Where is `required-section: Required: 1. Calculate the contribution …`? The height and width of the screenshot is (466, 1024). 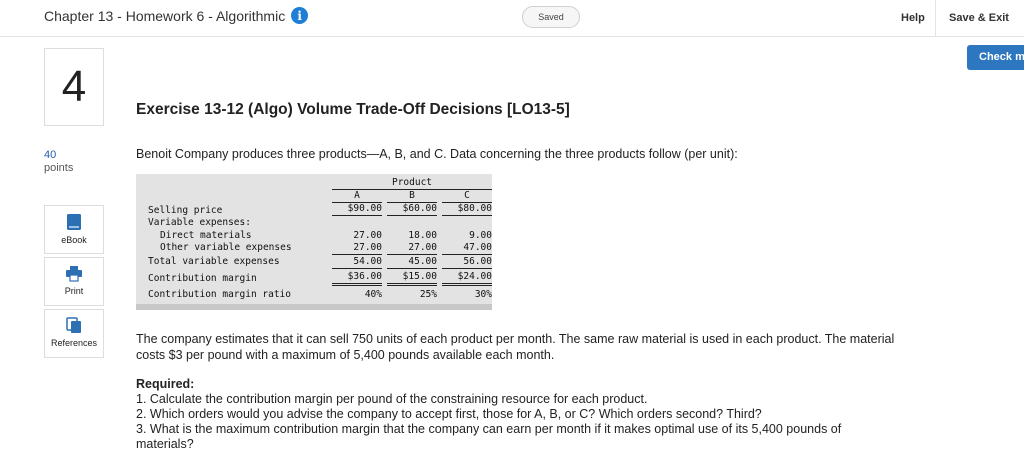
required-section: Required: 1. Calculate the contribution … is located at coordinates (516, 414).